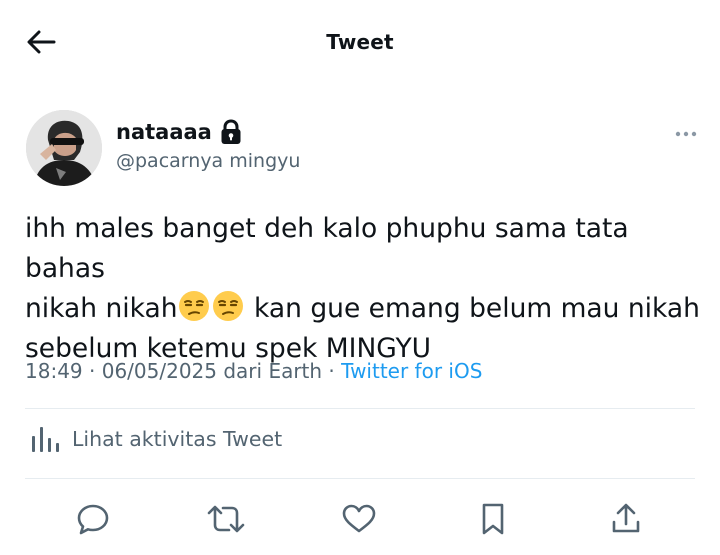  Describe the element at coordinates (208, 161) in the screenshot. I see `user-handle: @pacarnya mingyu` at that location.